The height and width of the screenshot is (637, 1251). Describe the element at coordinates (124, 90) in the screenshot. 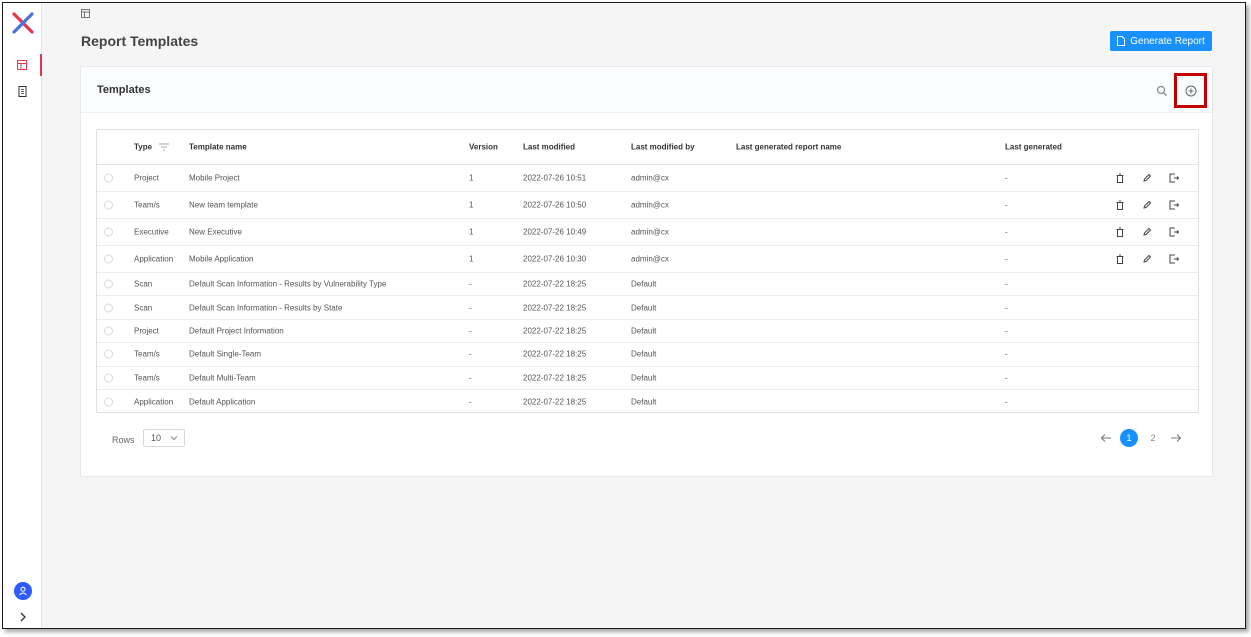

I see `card-title: Templates` at that location.